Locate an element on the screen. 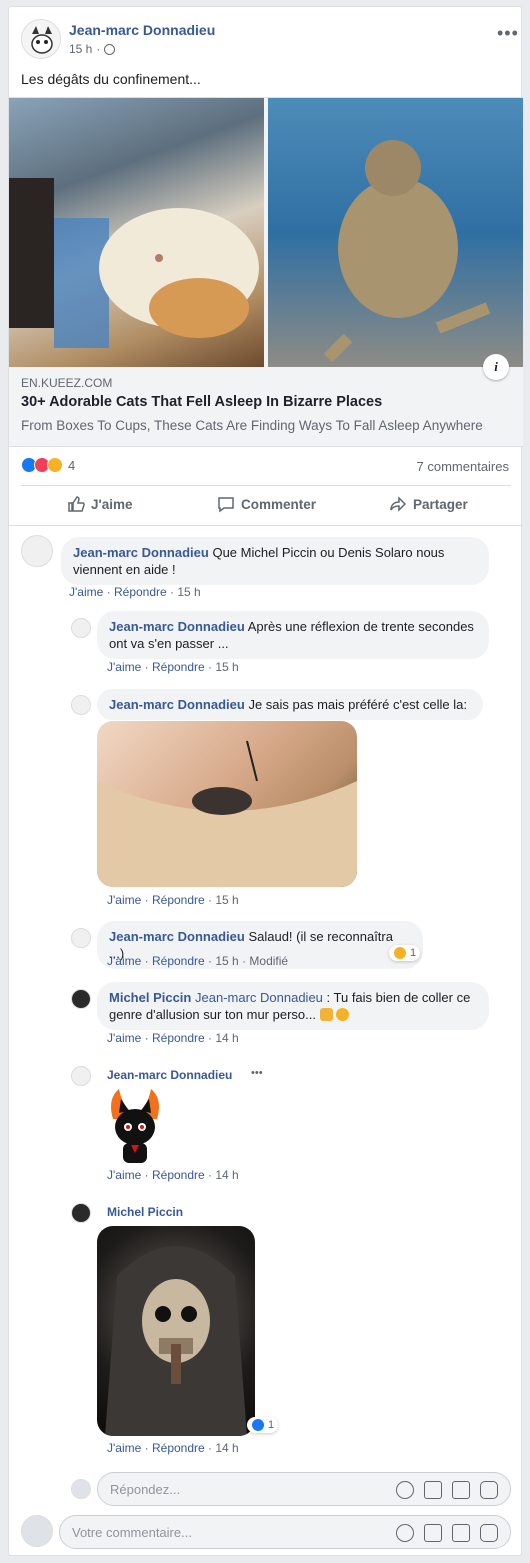 Image resolution: width=530 pixels, height=1563 pixels. rofl-emoji-icon is located at coordinates (343, 1014).